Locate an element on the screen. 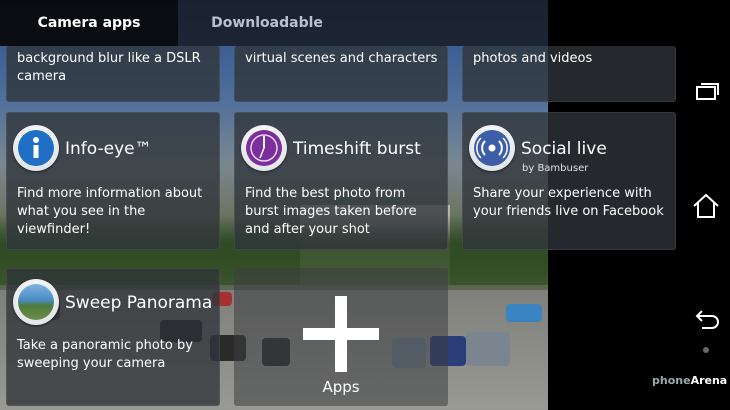 This screenshot has height=410, width=730. info-icon is located at coordinates (36, 148).